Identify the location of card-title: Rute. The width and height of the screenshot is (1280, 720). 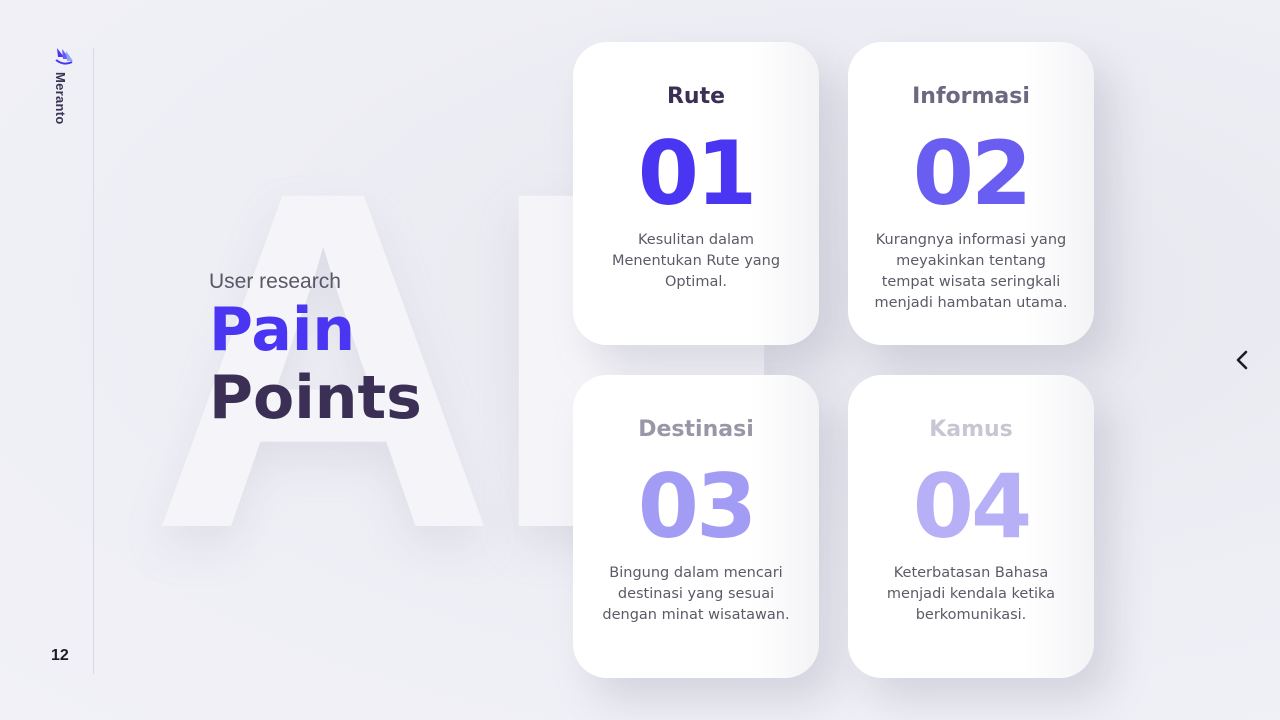
(696, 96).